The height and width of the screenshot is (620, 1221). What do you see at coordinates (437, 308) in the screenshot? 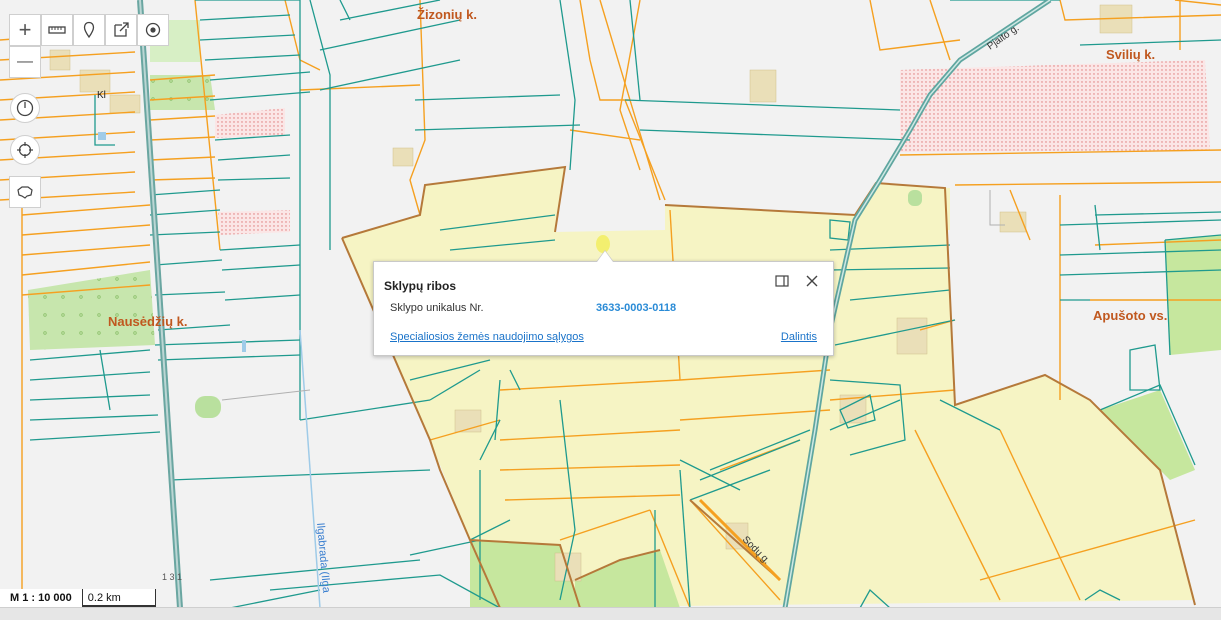
I see `parcel-id-label: Sklypo unikalus Nr.` at bounding box center [437, 308].